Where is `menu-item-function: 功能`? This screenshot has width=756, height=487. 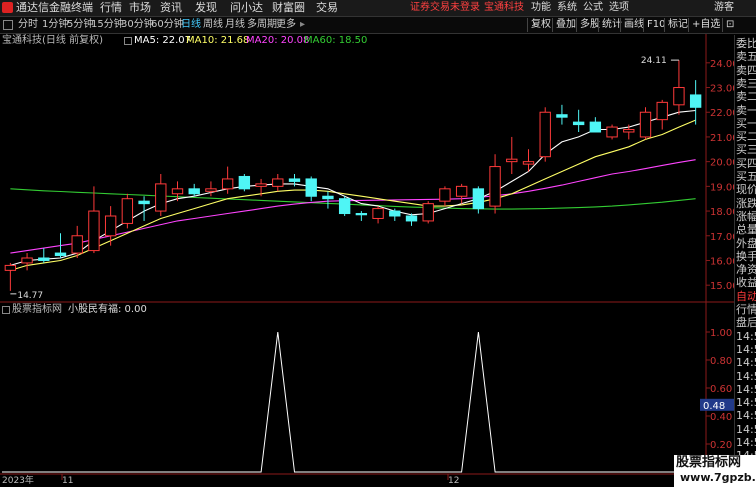 menu-item-function: 功能 is located at coordinates (541, 8).